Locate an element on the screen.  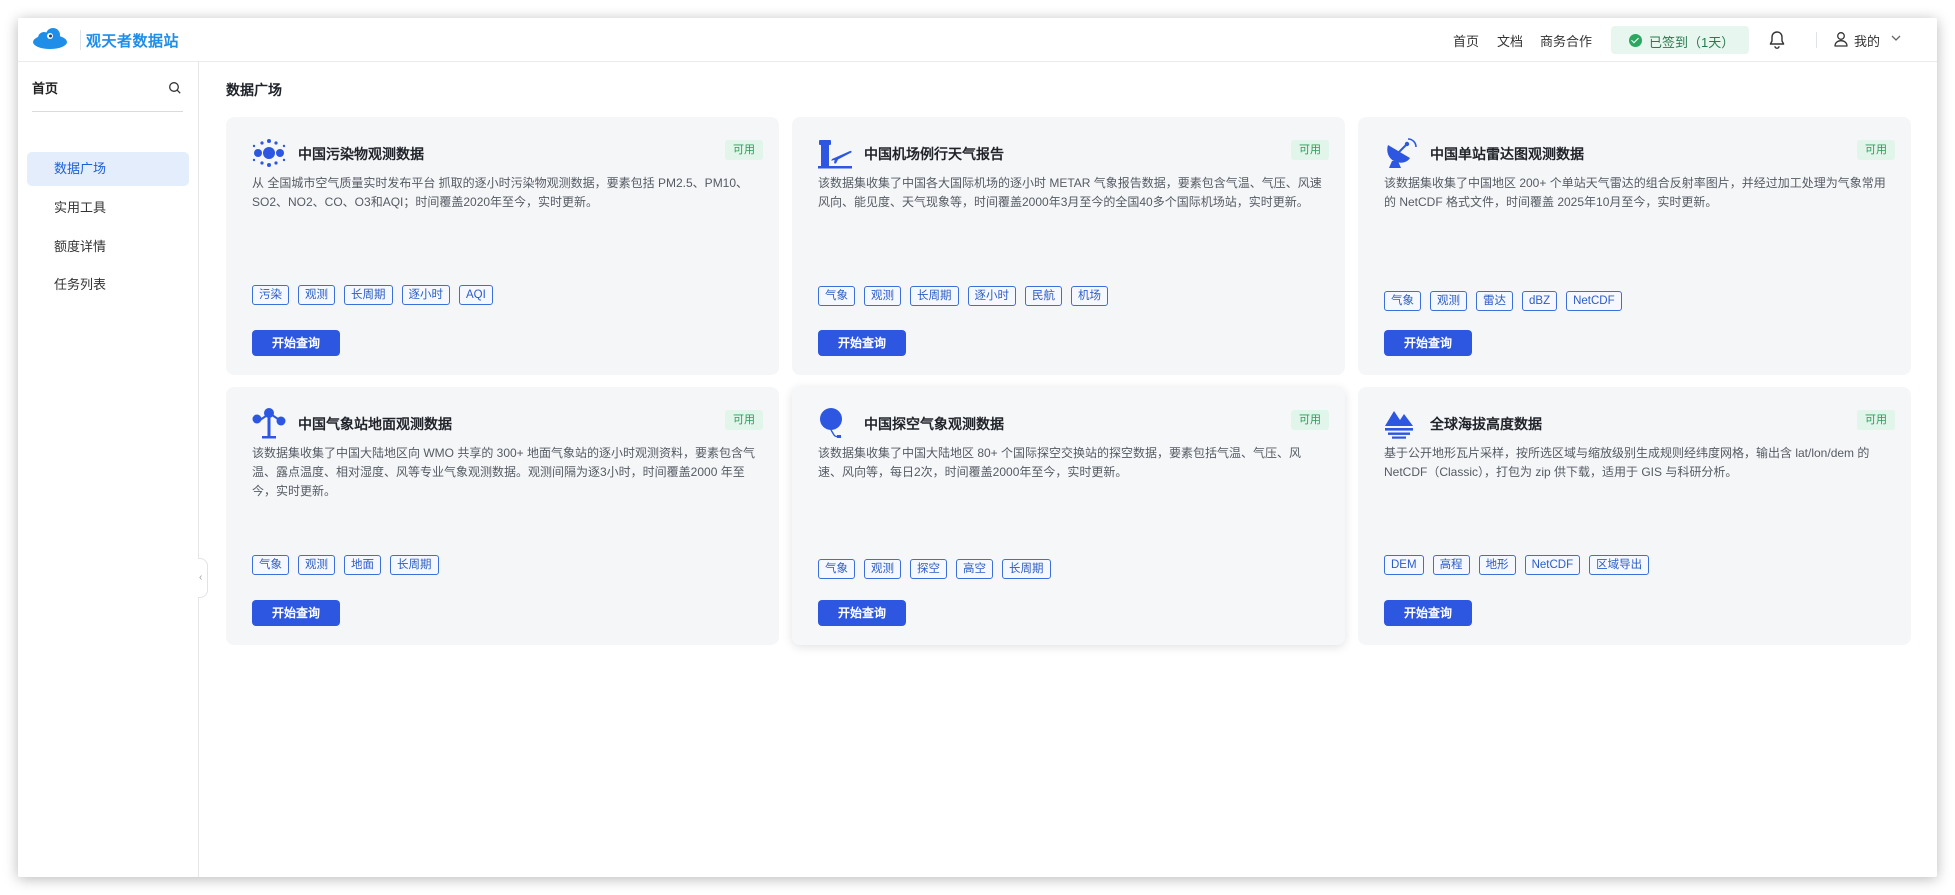
page-title: 数据广场 is located at coordinates (254, 90).